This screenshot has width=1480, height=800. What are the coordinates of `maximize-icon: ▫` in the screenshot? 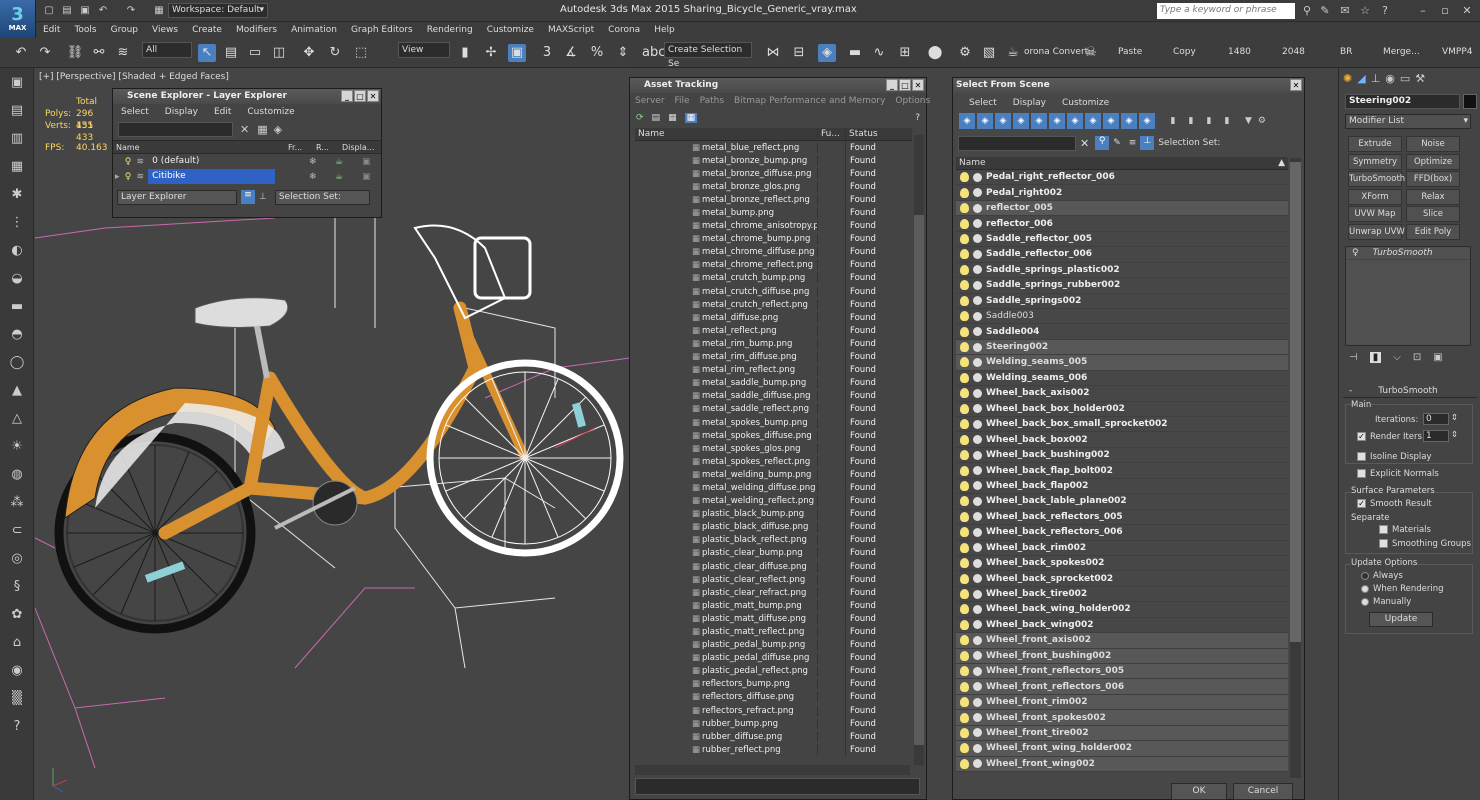 It's located at (1445, 11).